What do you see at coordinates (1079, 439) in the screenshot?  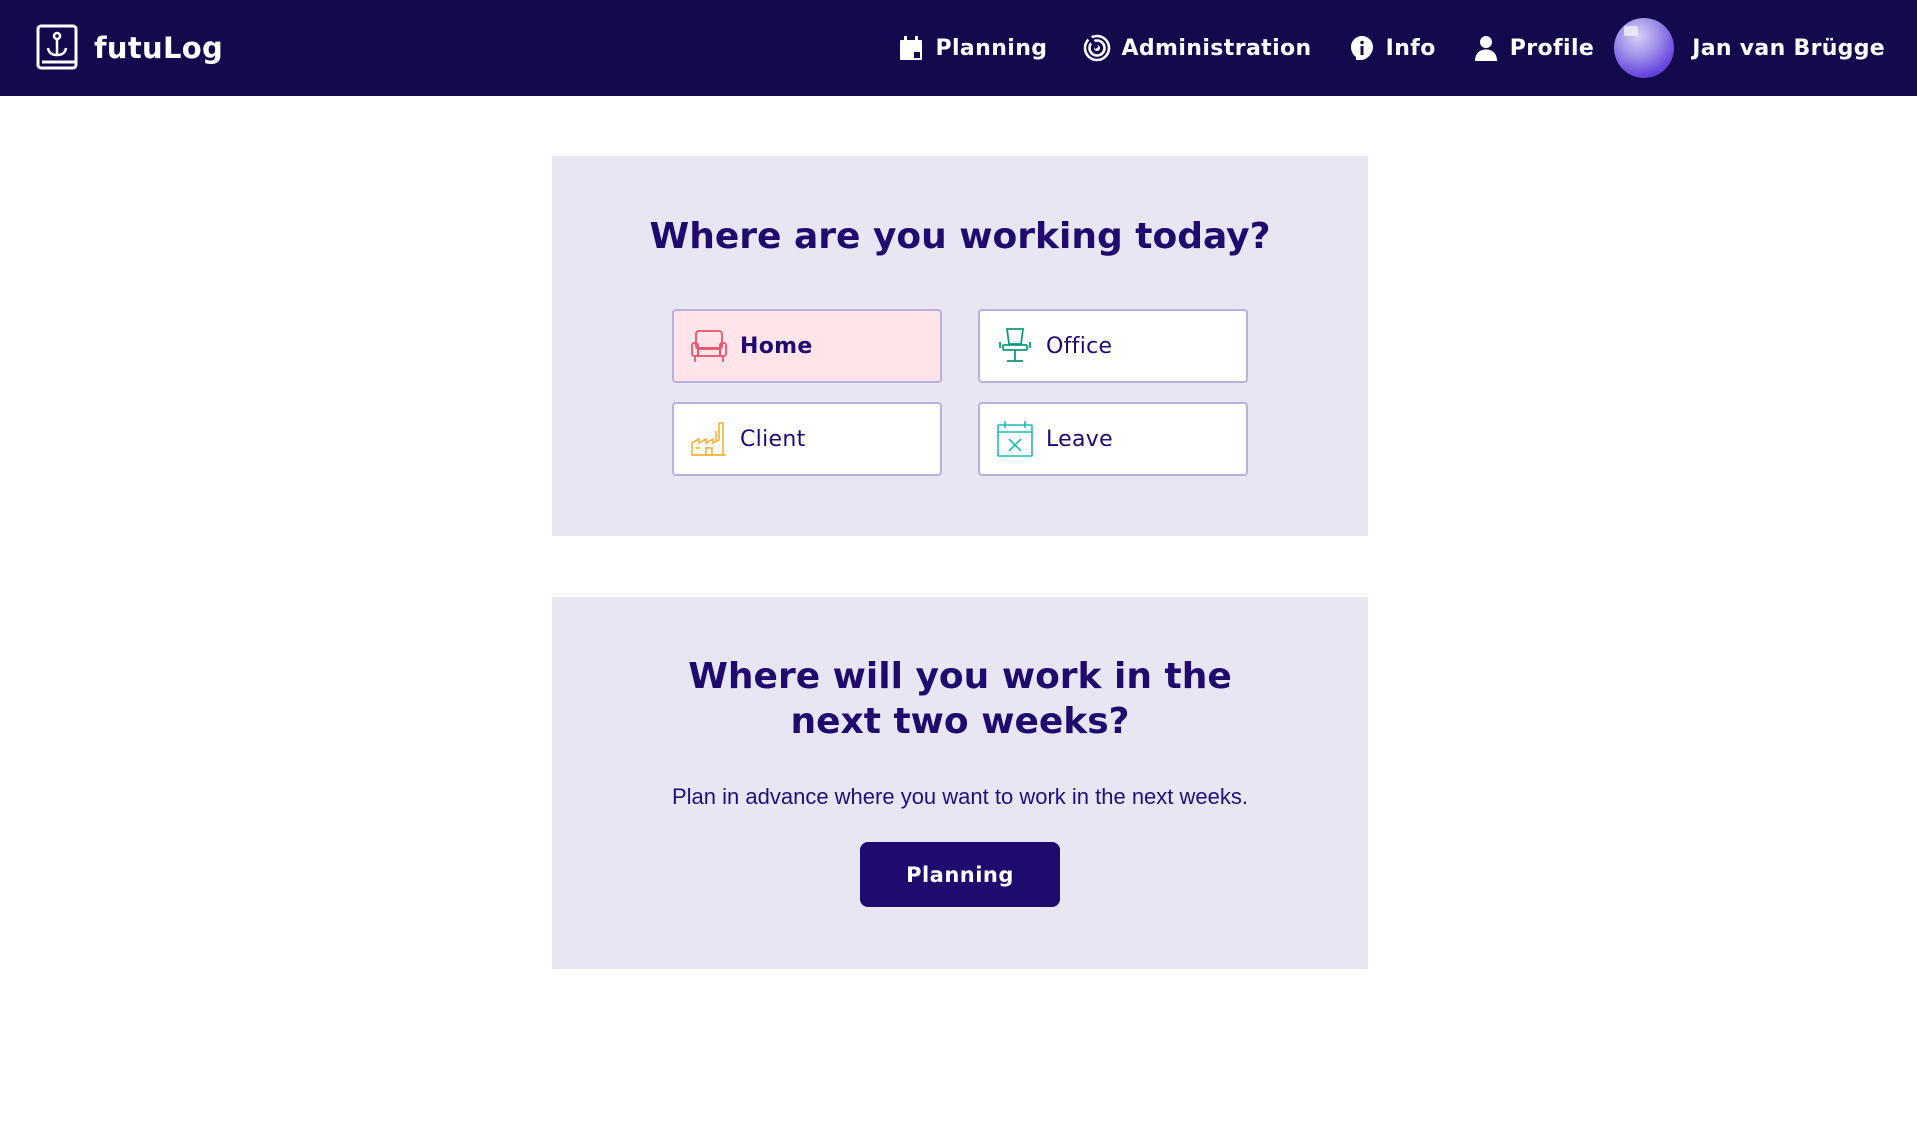 I see `option-label: Leave` at bounding box center [1079, 439].